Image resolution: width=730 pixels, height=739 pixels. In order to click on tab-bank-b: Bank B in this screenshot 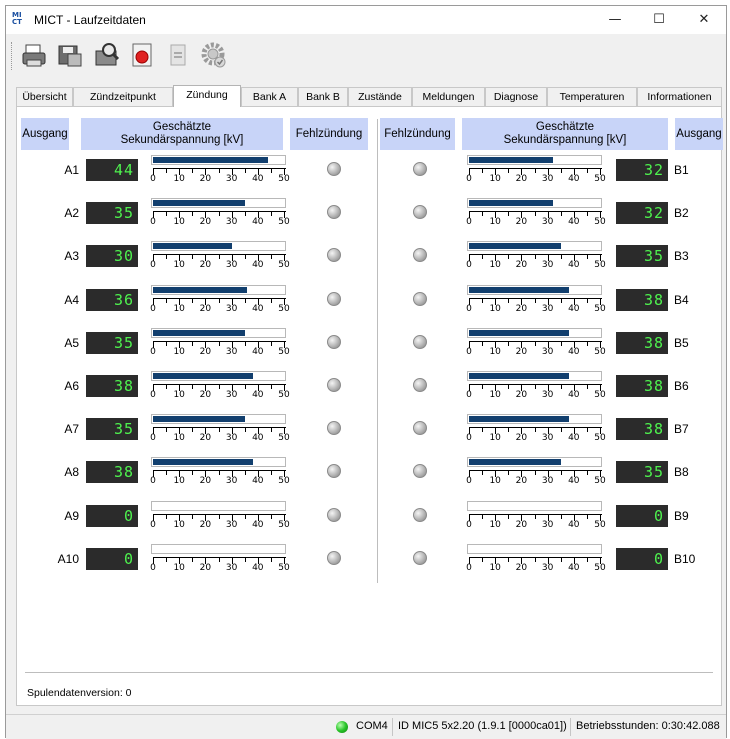, I will do `click(323, 96)`.